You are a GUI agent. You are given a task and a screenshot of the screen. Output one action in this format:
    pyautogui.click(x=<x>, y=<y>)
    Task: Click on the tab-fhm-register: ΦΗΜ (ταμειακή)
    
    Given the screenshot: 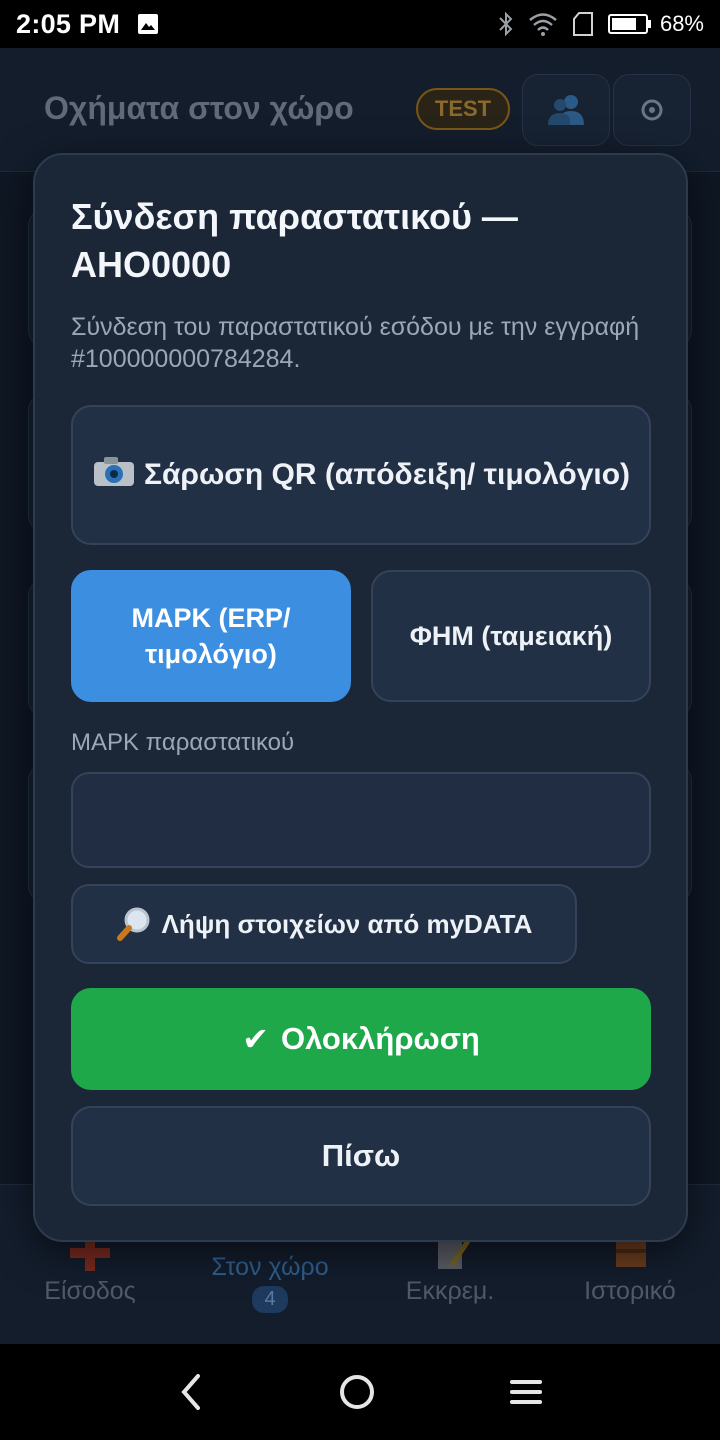 What is the action you would take?
    pyautogui.click(x=511, y=636)
    